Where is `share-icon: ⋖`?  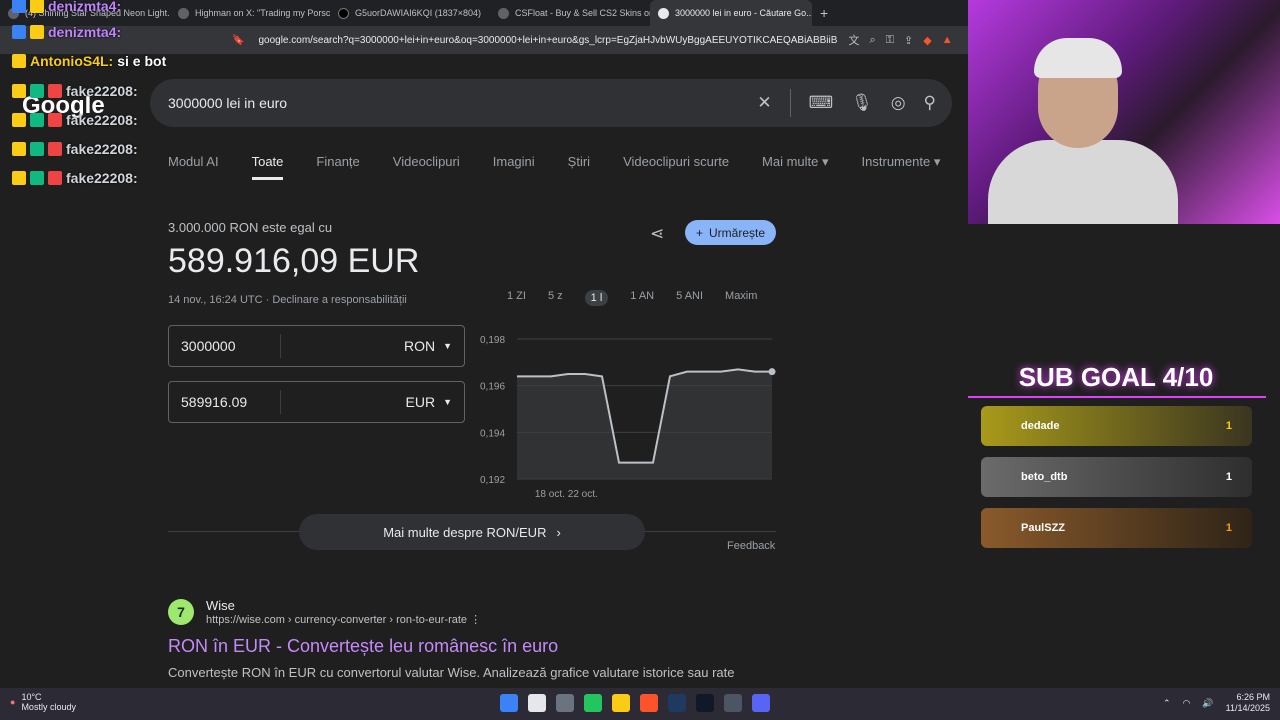
share-icon: ⋖ is located at coordinates (657, 234).